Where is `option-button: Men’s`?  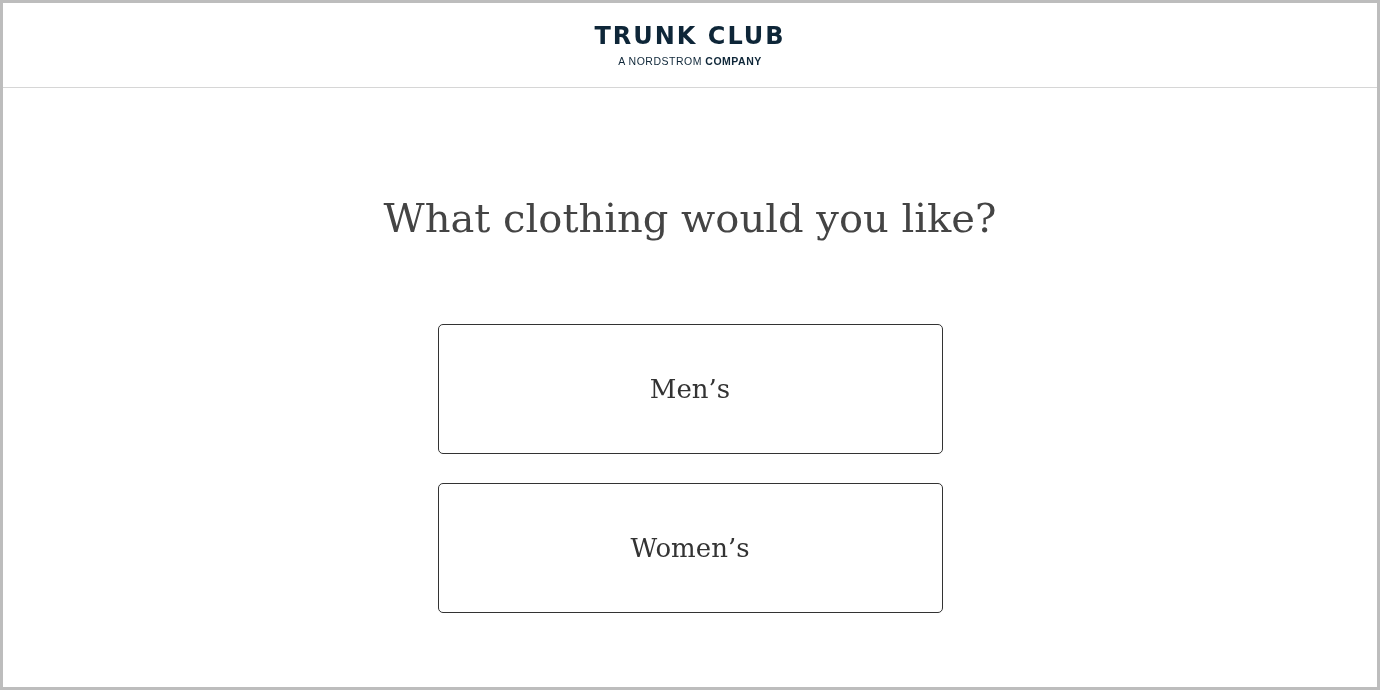
option-button: Men’s is located at coordinates (690, 389).